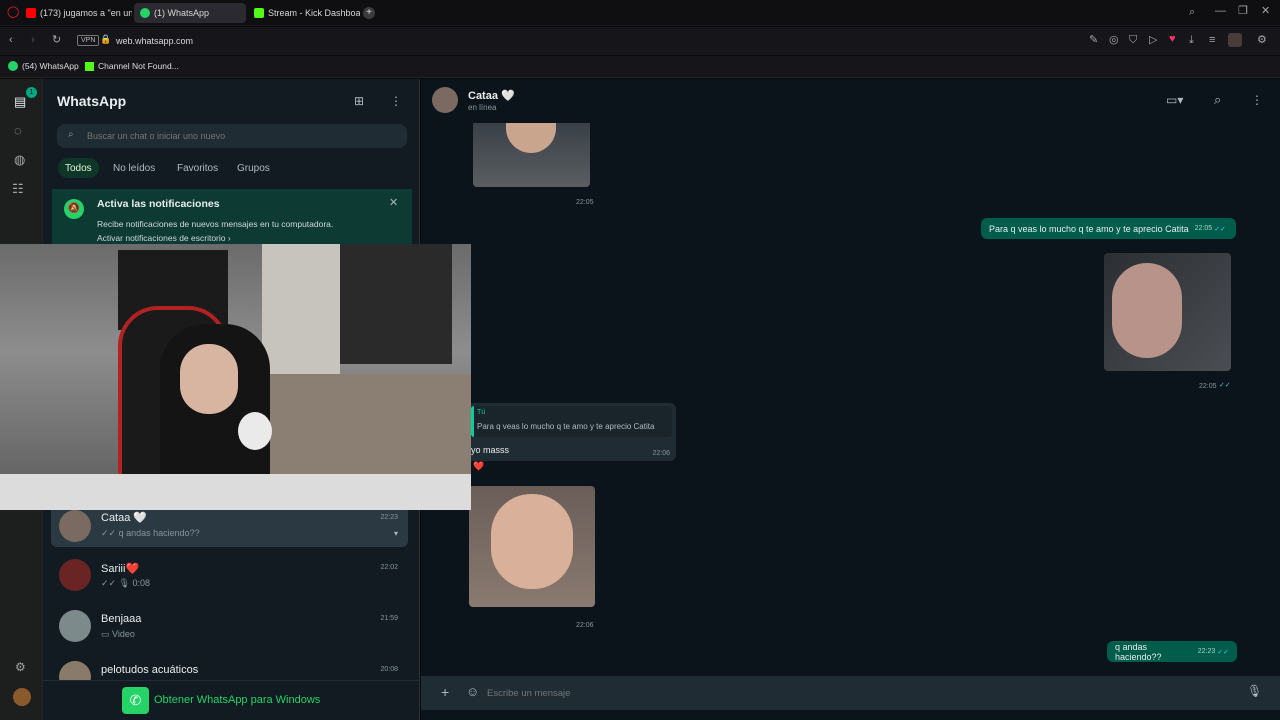  What do you see at coordinates (1191, 40) in the screenshot?
I see `download-icon: ⤓` at bounding box center [1191, 40].